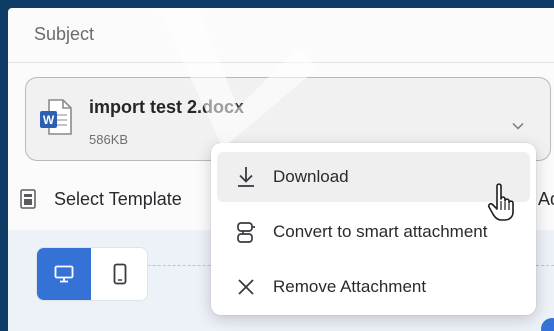  What do you see at coordinates (56, 117) in the screenshot?
I see `word-doc-icon: W` at bounding box center [56, 117].